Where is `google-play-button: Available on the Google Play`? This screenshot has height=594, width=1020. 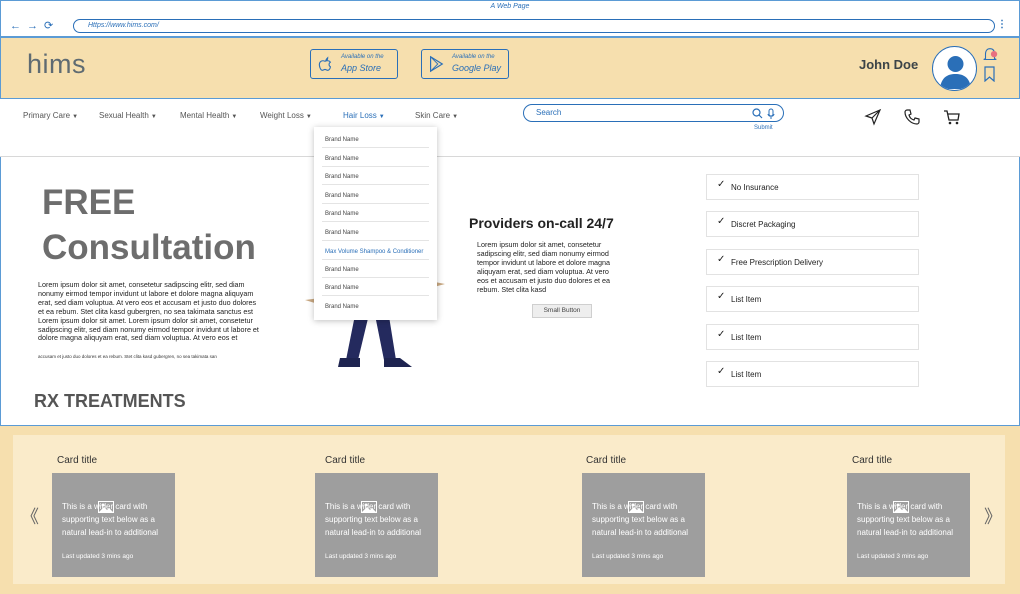 google-play-button: Available on the Google Play is located at coordinates (465, 64).